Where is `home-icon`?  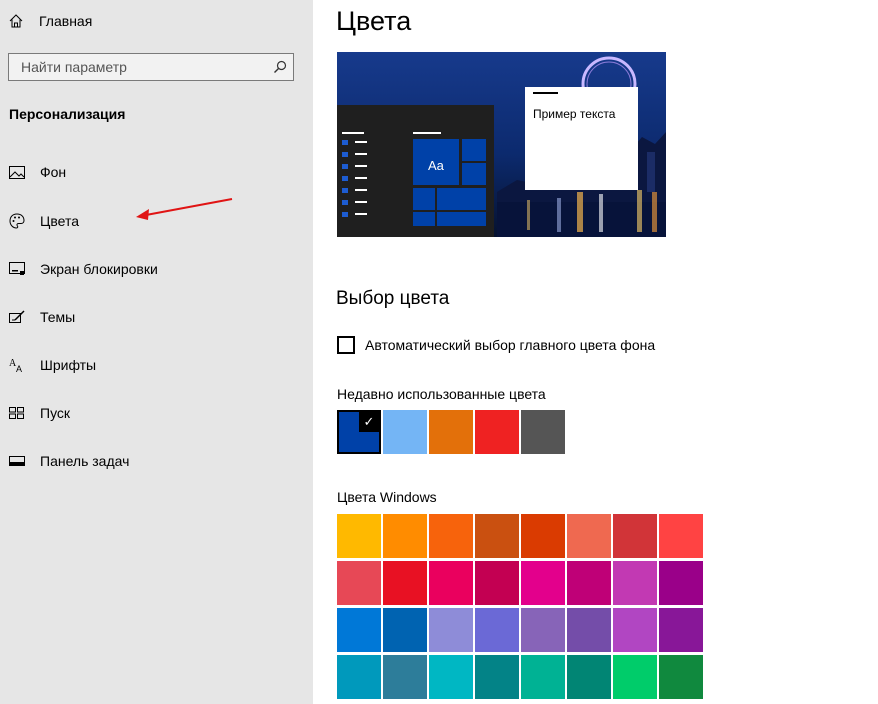
home-icon is located at coordinates (16, 21).